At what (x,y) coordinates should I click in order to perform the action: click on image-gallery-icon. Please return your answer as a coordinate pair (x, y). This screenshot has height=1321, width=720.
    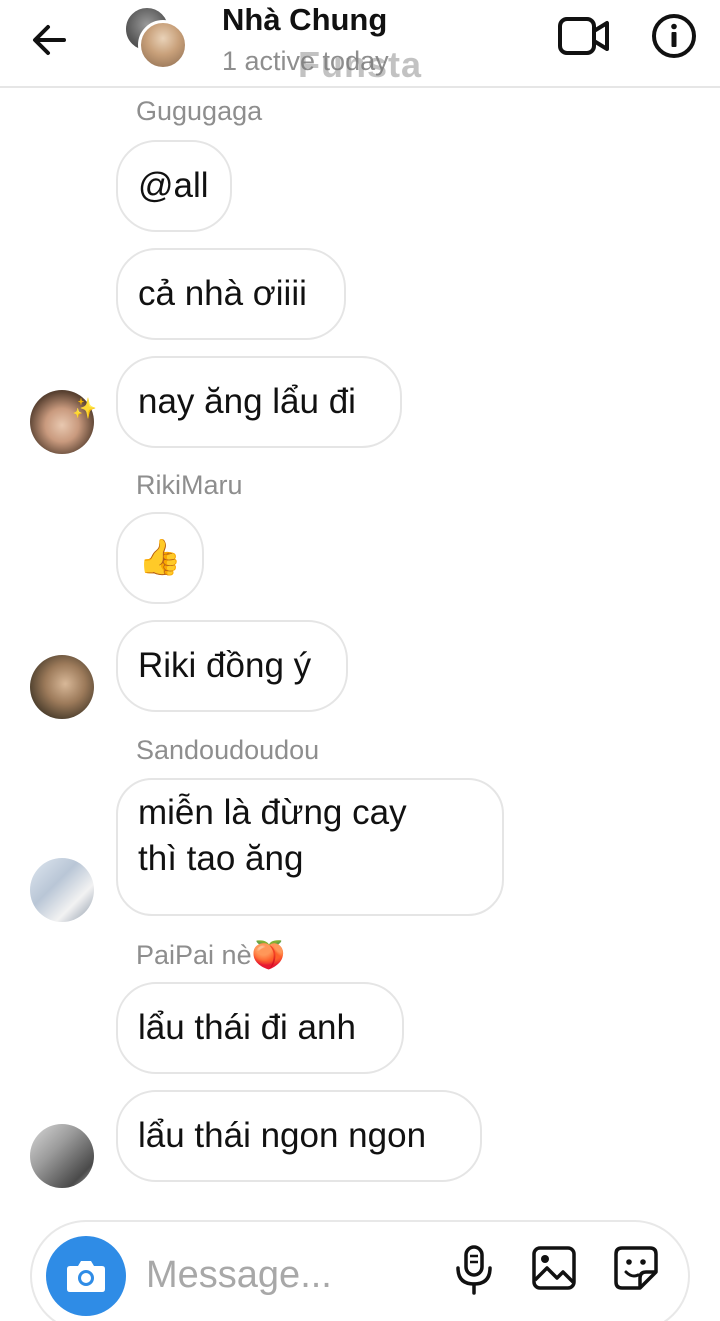
    Looking at the image, I should click on (554, 1268).